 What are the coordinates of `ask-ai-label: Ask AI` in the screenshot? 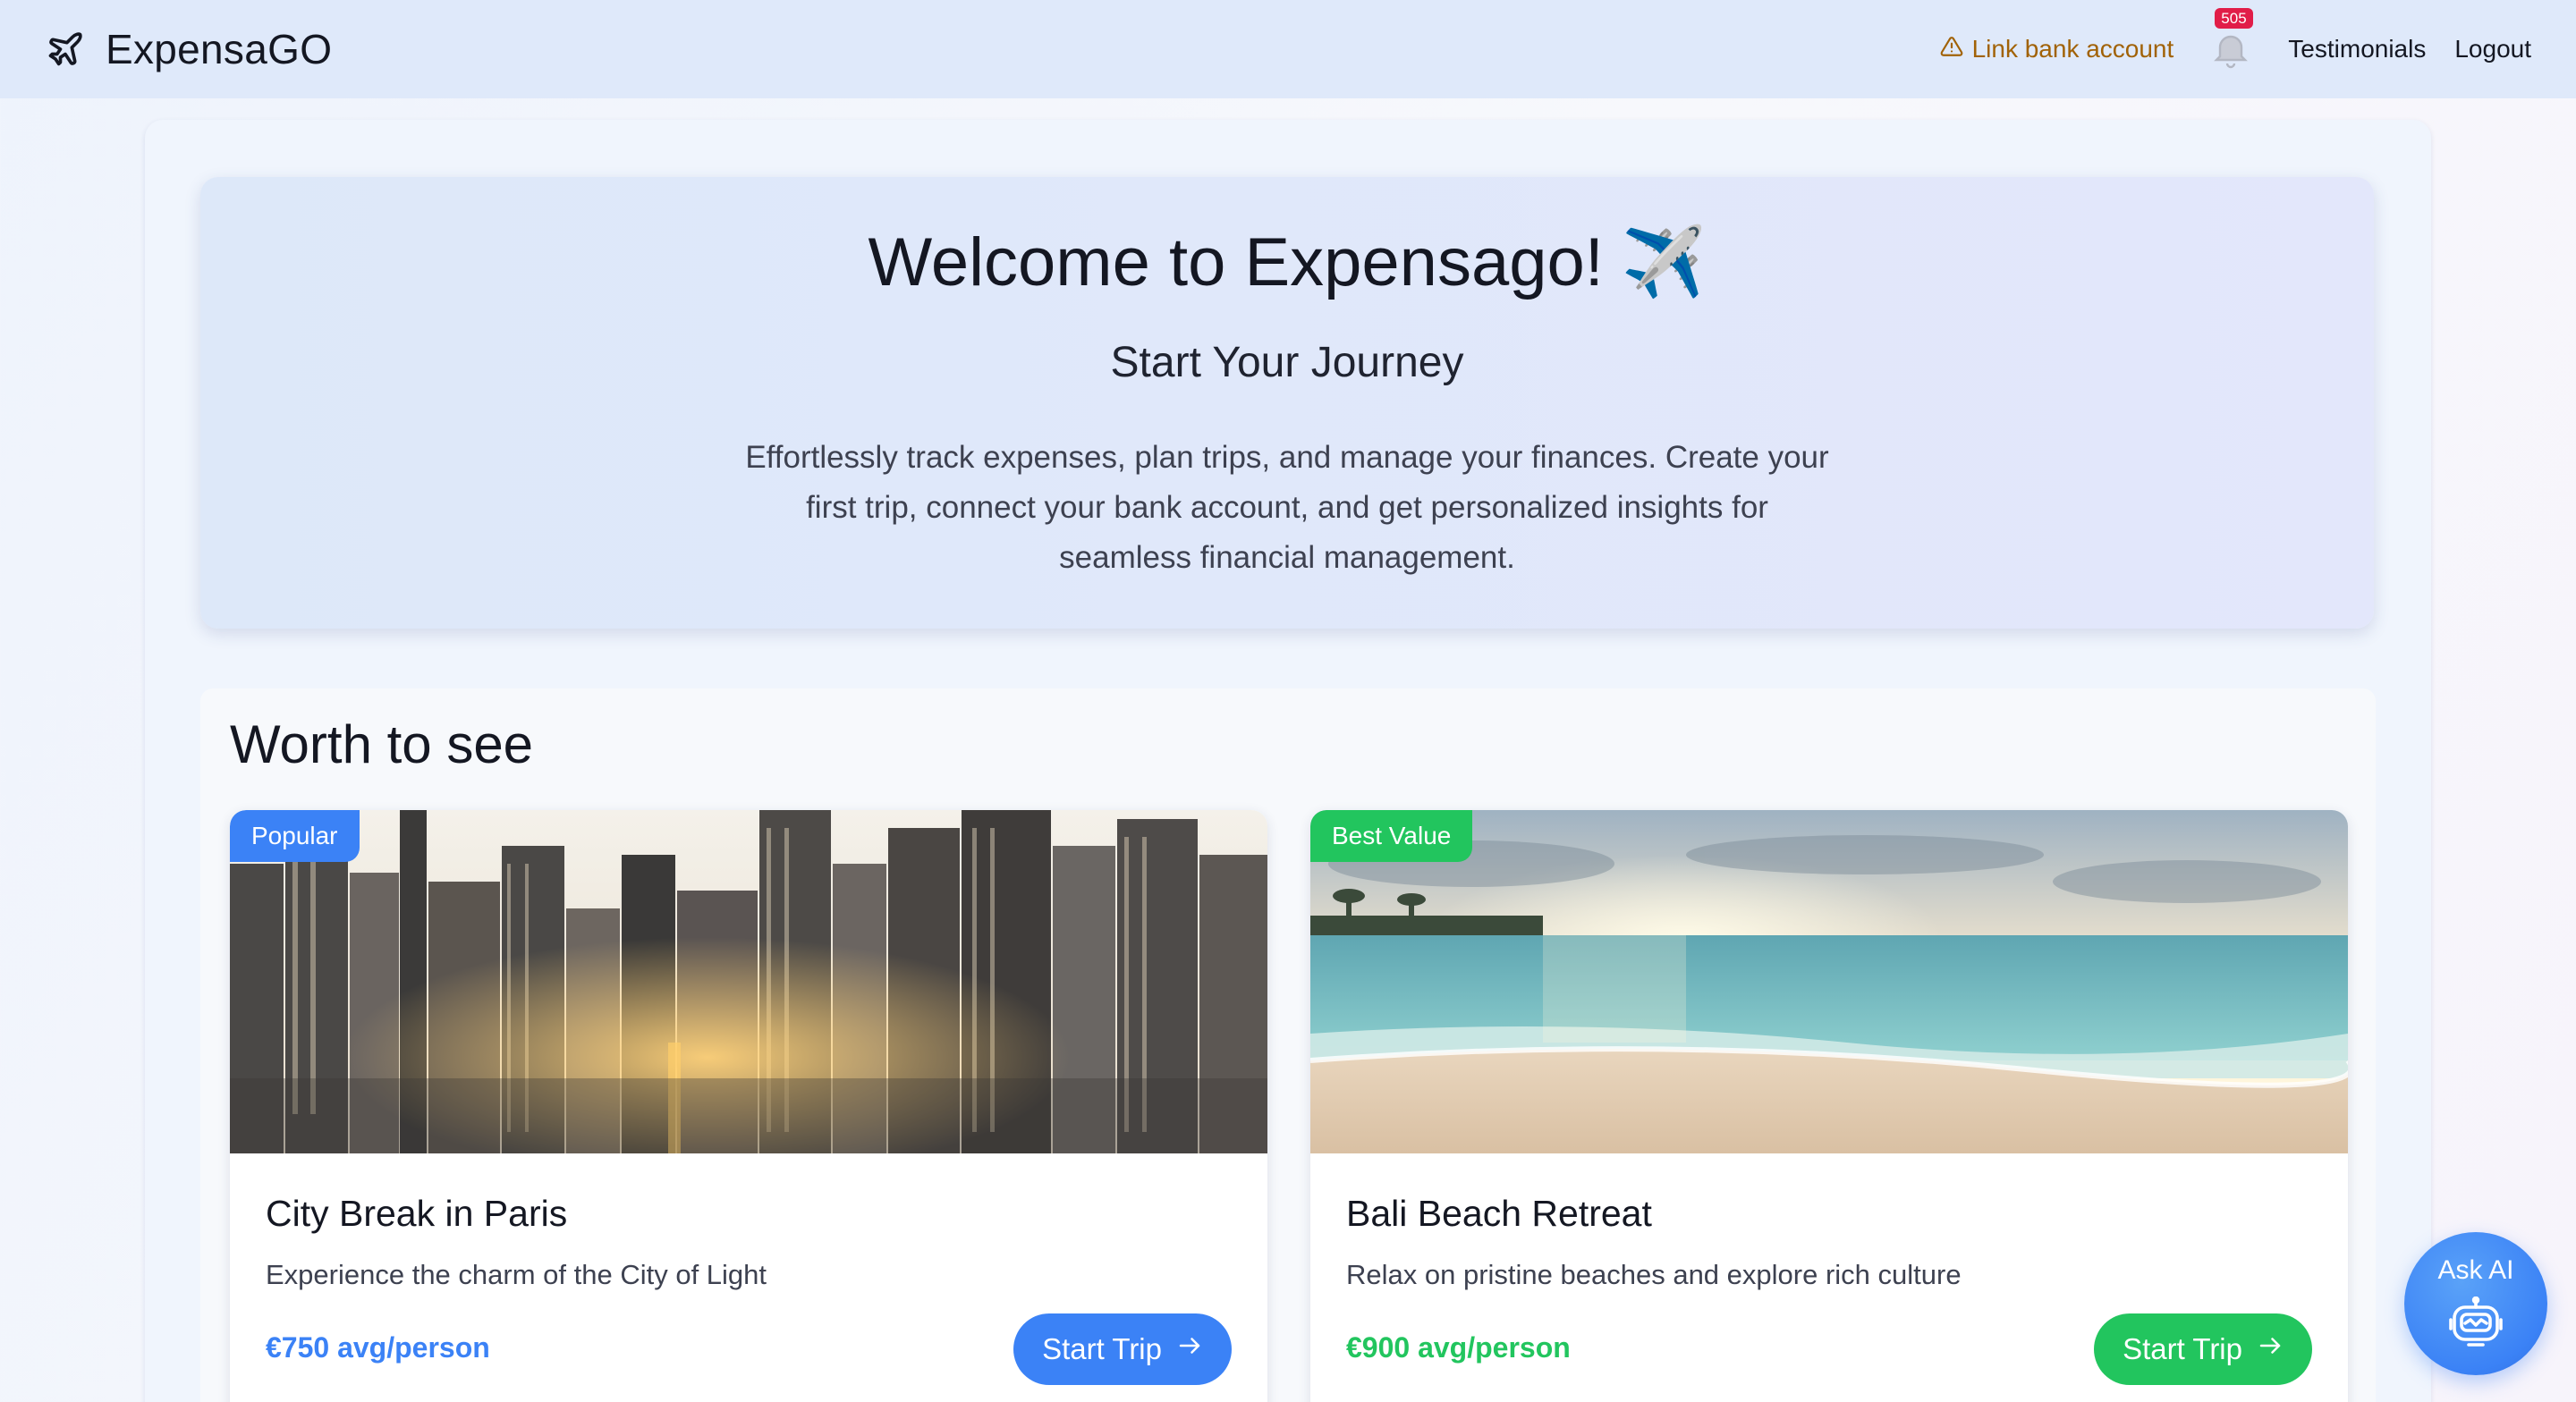 It's located at (2475, 1270).